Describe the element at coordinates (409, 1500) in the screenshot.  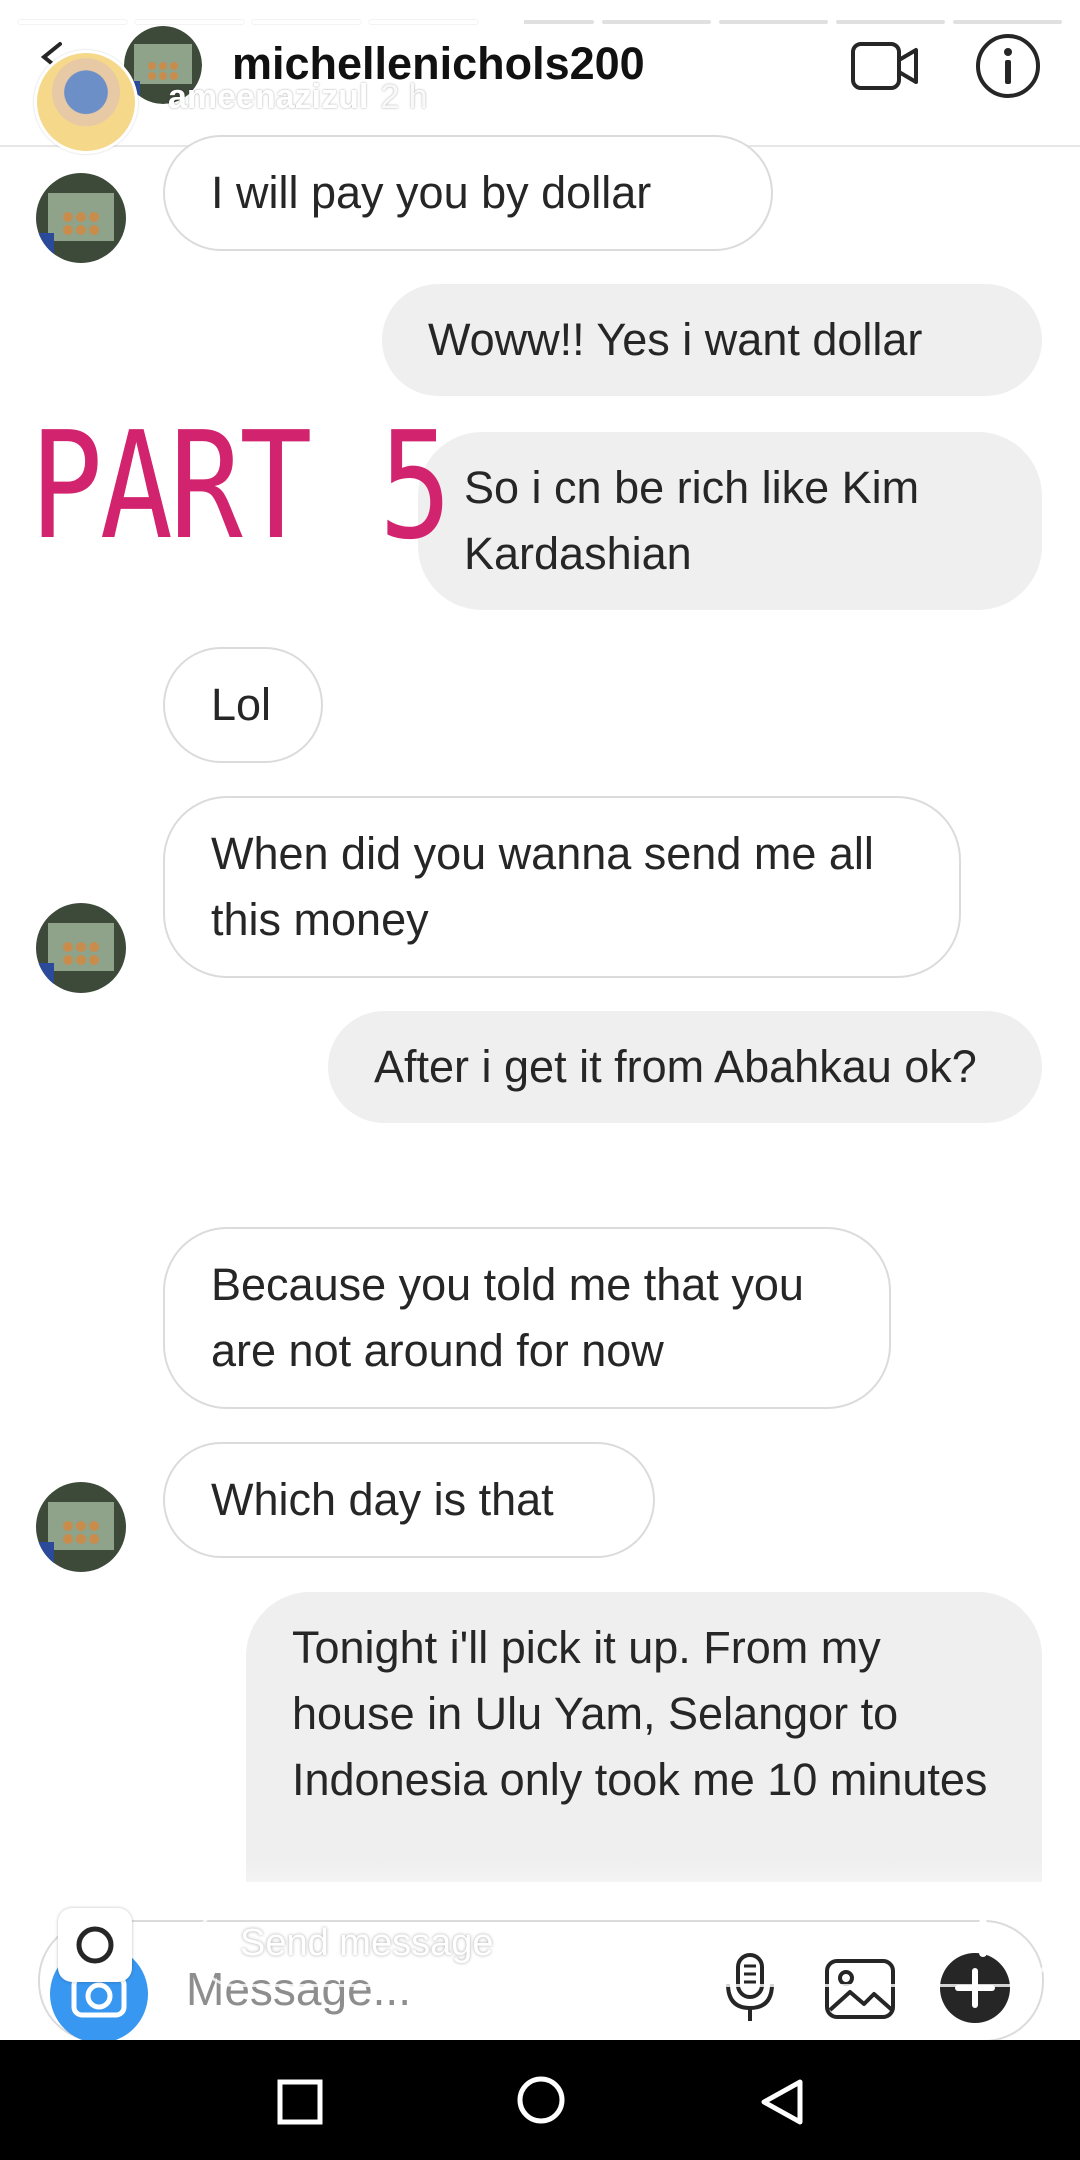
I see `incoming-message: Which day is that` at that location.